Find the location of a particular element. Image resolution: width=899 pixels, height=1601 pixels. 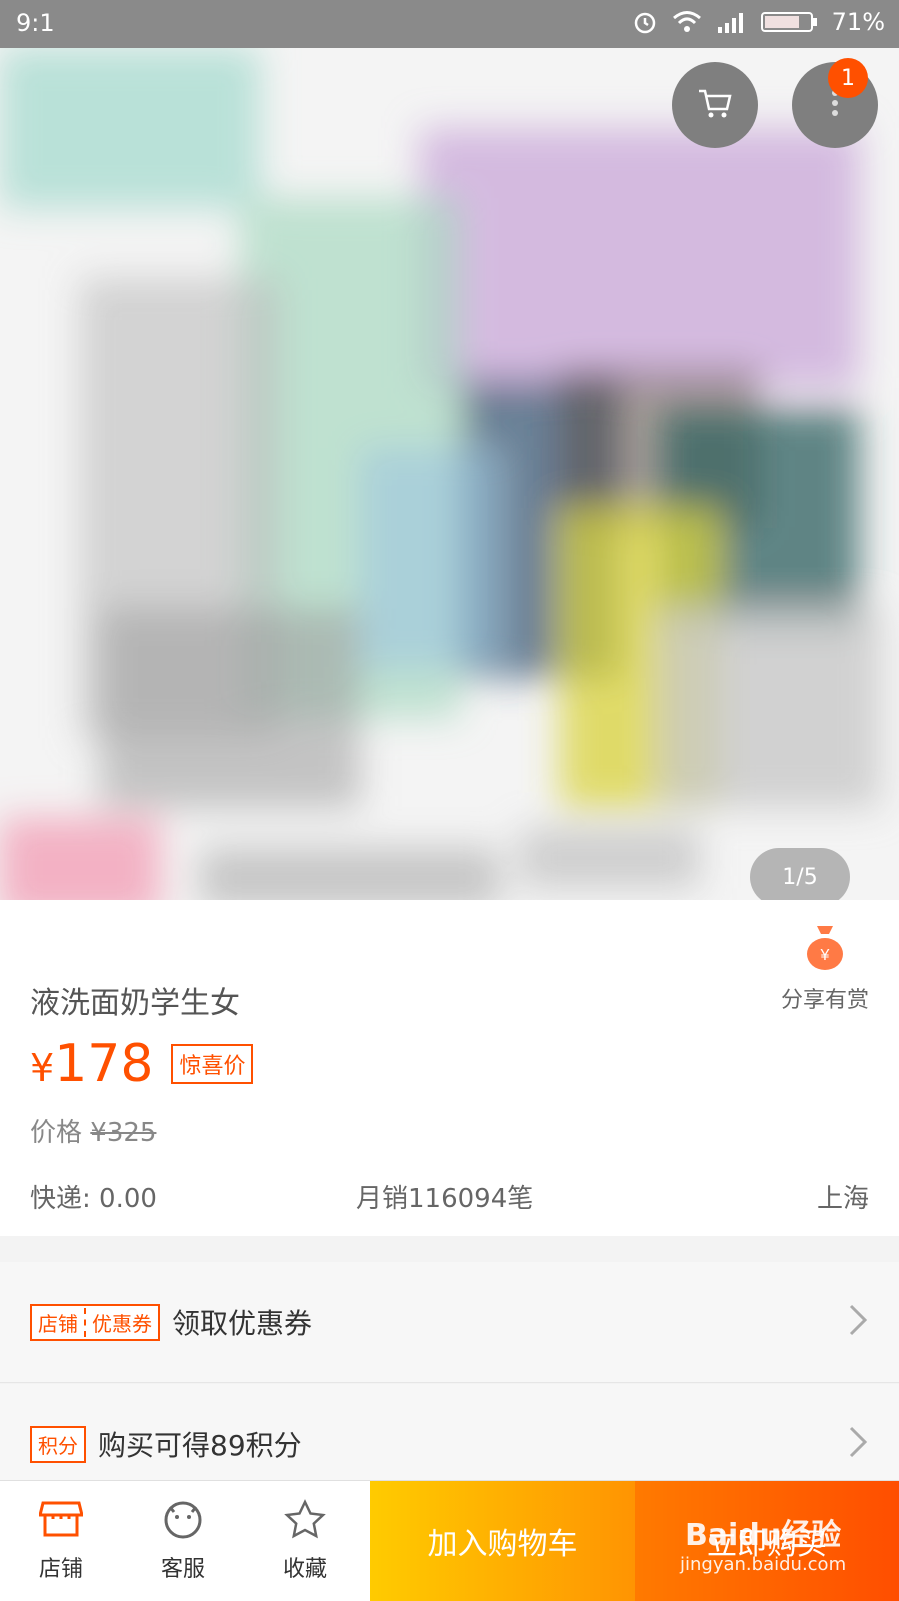

service-tab: 客服 is located at coordinates (183, 1541).